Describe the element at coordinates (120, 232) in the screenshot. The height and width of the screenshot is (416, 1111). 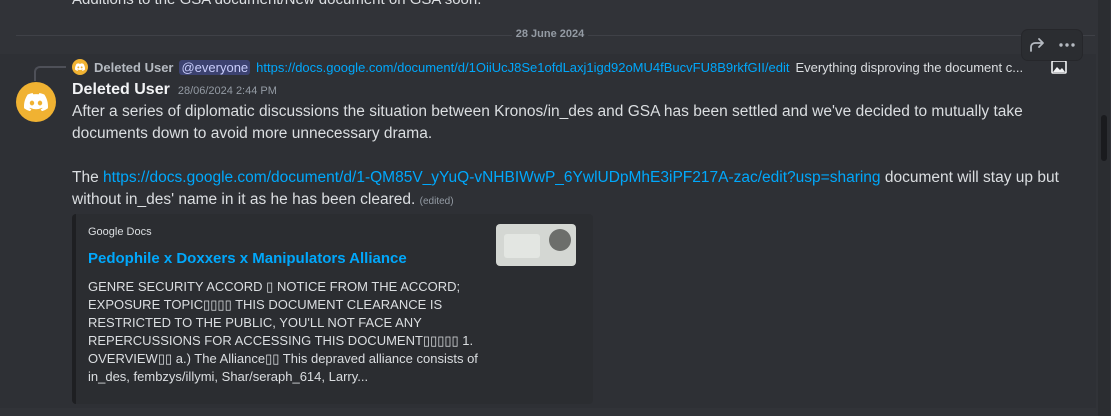
I see `embed-provider: Google Docs` at that location.